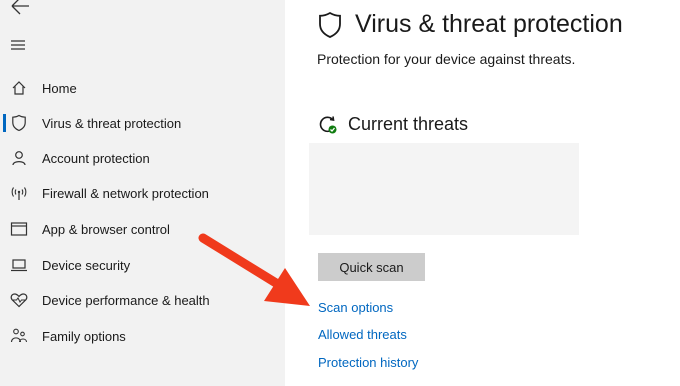 The width and height of the screenshot is (680, 386). Describe the element at coordinates (142, 336) in the screenshot. I see `sidebar-item-family-options: Family options` at that location.